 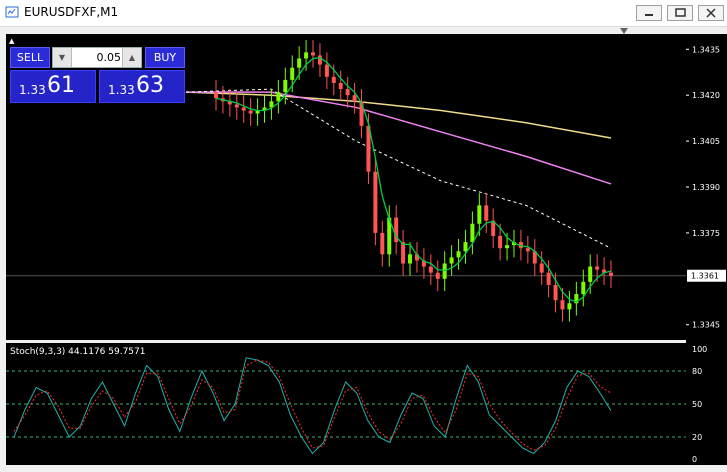 What do you see at coordinates (32, 90) in the screenshot?
I see `sell-price-prefix: 1.33` at bounding box center [32, 90].